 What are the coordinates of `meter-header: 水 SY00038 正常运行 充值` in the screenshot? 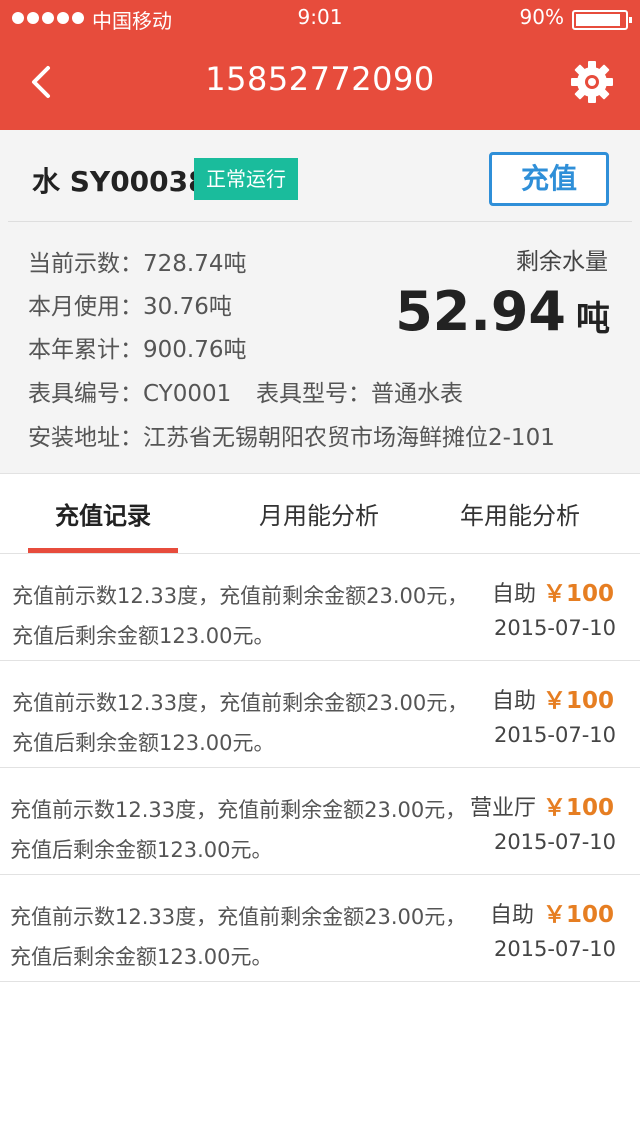 It's located at (320, 176).